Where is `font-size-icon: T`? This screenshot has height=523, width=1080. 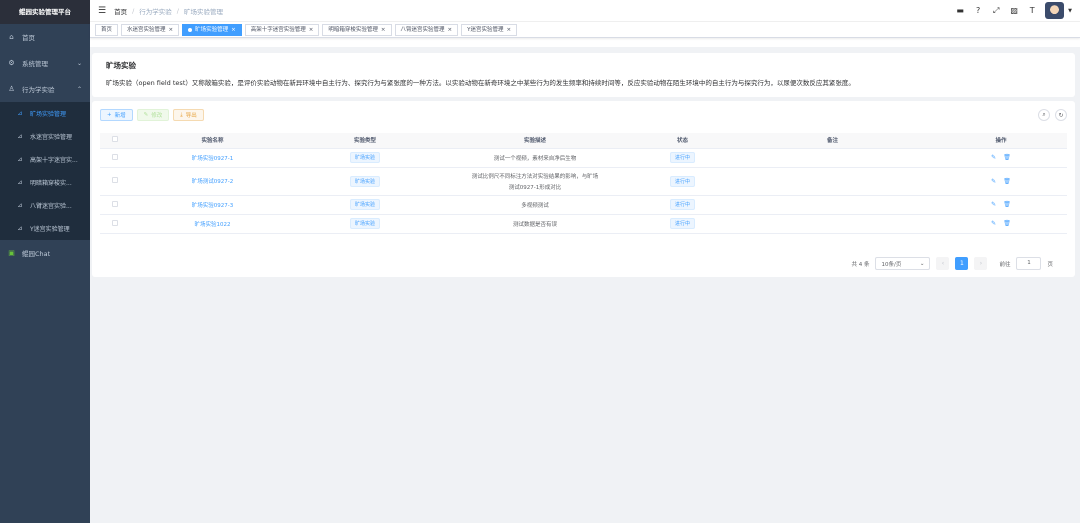 font-size-icon: T is located at coordinates (1032, 10).